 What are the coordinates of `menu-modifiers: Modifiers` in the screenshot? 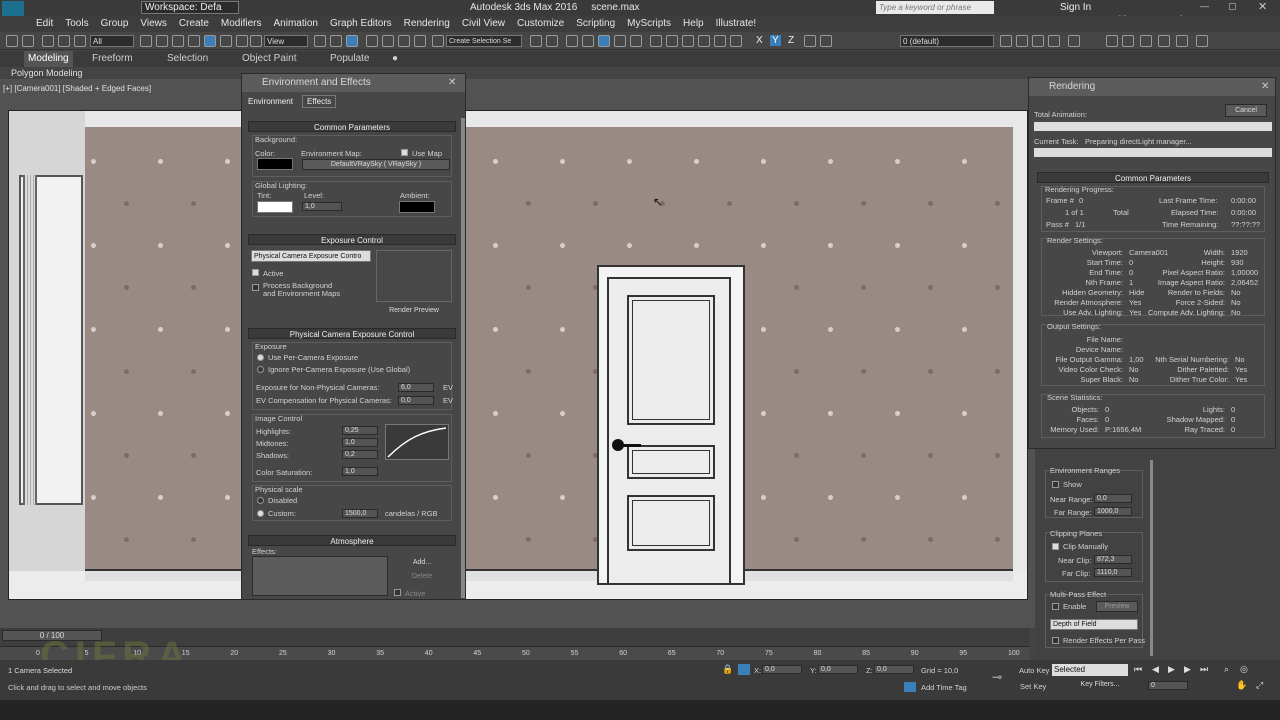 It's located at (241, 24).